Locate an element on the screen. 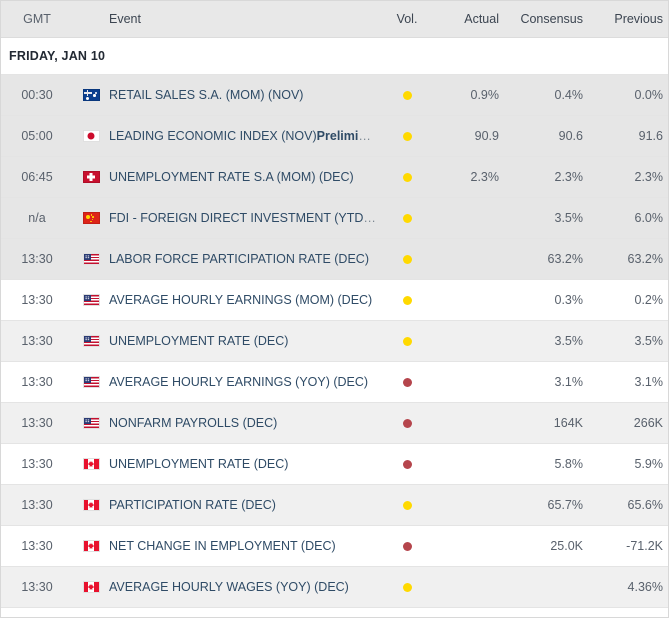  actual-value: 0.9% is located at coordinates (485, 95).